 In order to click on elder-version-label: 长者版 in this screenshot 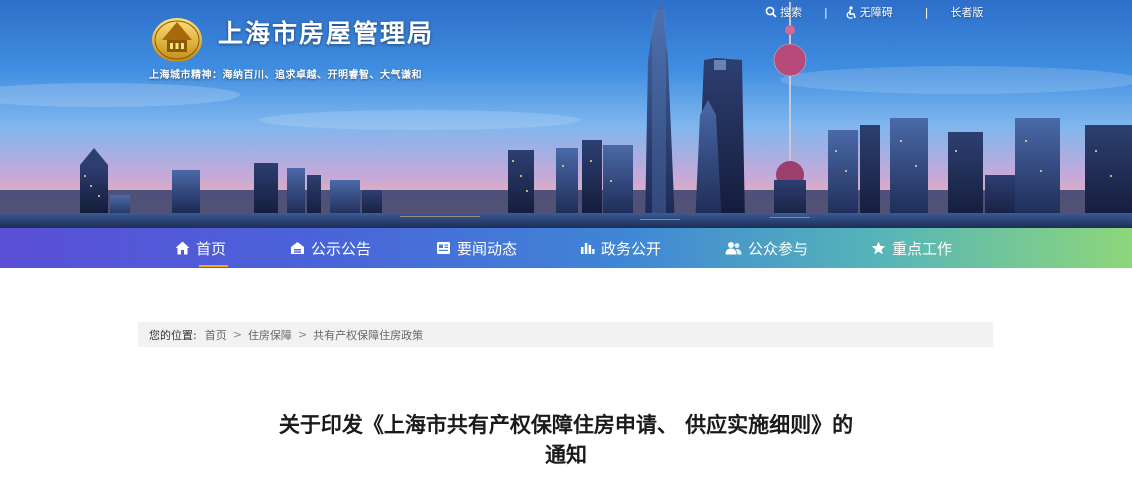, I will do `click(967, 12)`.